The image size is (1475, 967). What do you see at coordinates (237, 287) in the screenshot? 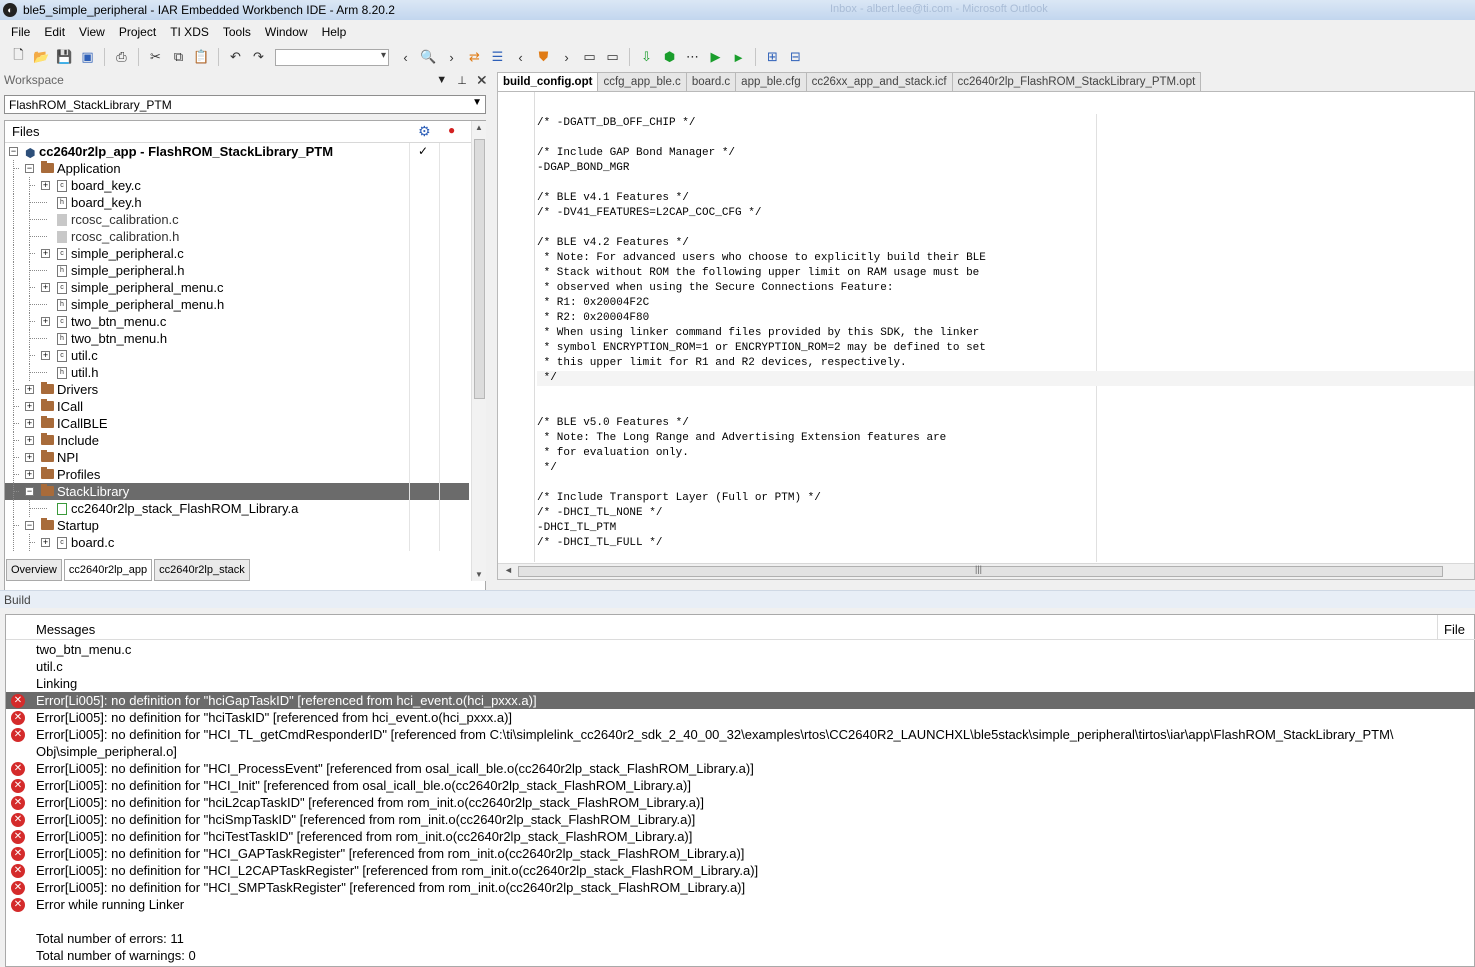
I see `tree-file-item: + c simple_peripheral_menu.c` at bounding box center [237, 287].